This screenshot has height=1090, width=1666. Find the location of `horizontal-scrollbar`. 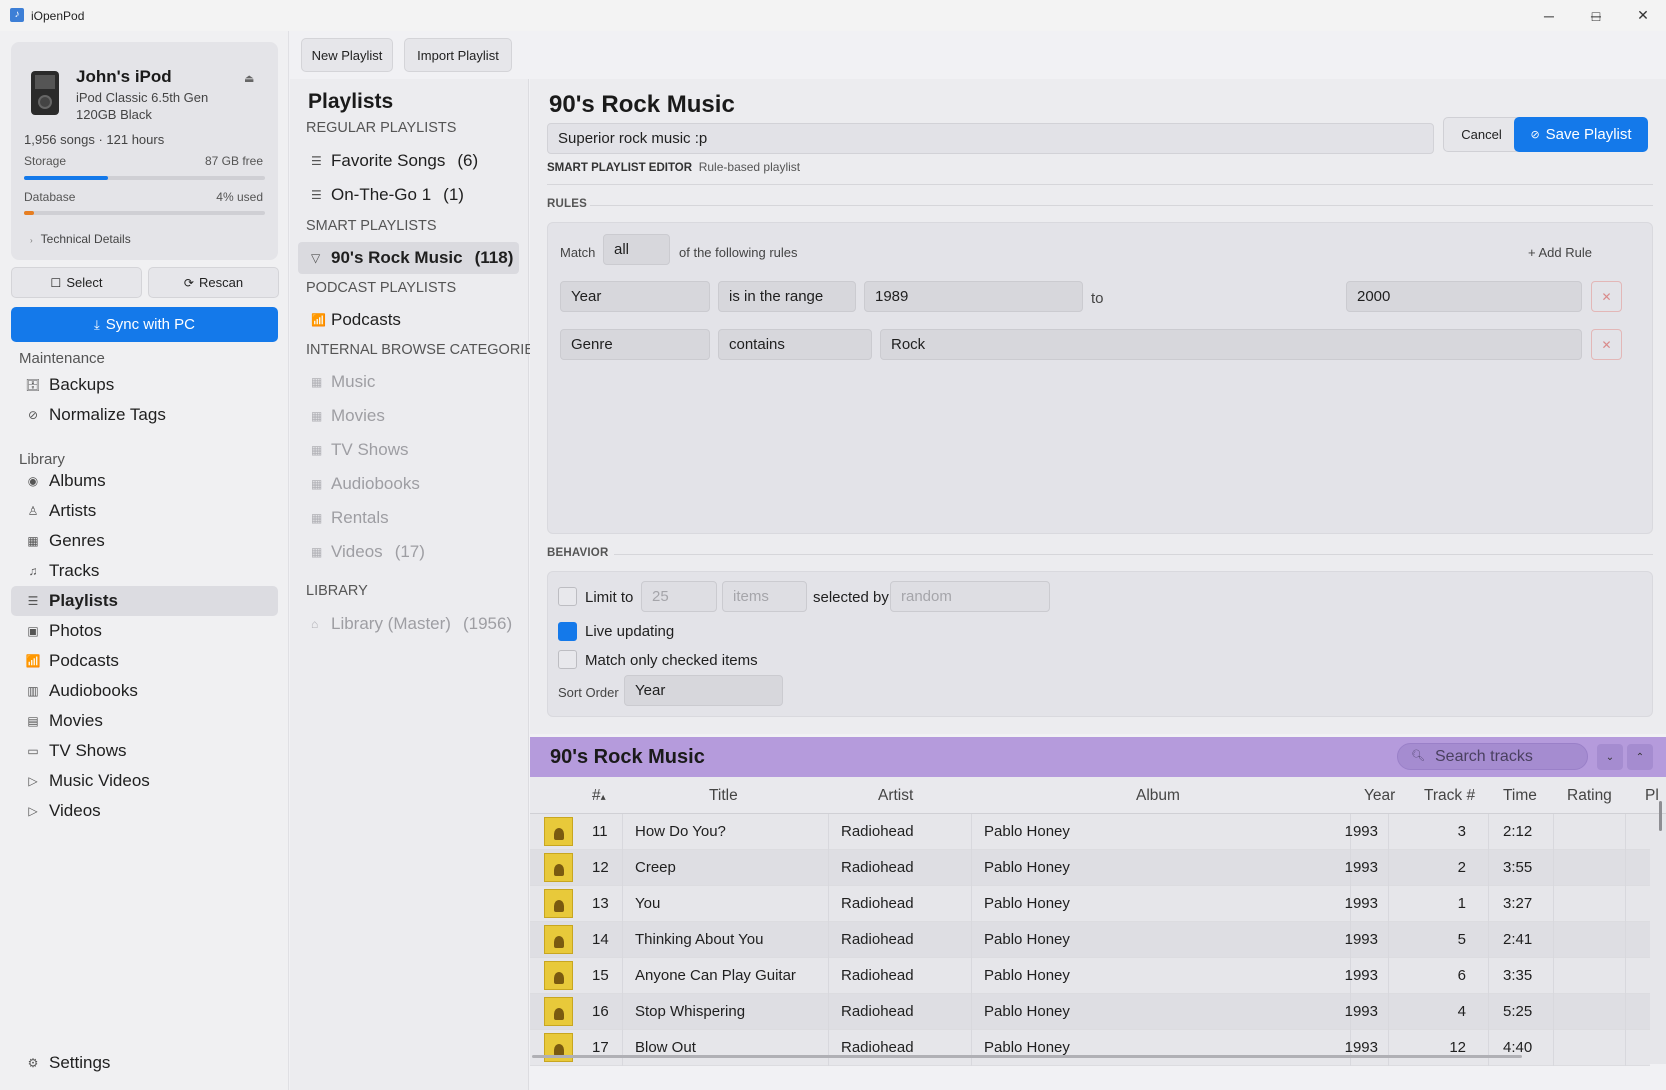

horizontal-scrollbar is located at coordinates (1027, 1056).